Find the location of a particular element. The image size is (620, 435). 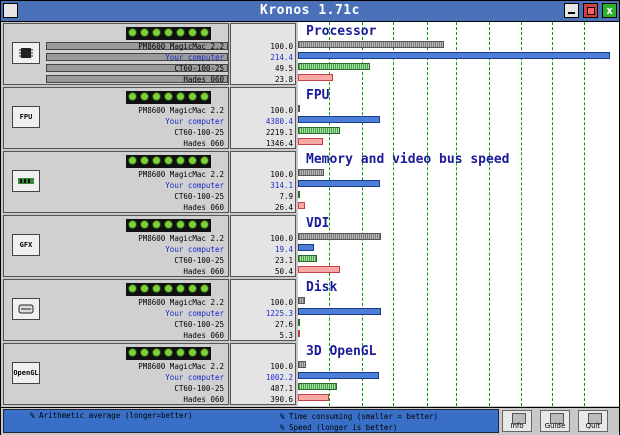

button-label: Guide is located at coordinates (555, 426).